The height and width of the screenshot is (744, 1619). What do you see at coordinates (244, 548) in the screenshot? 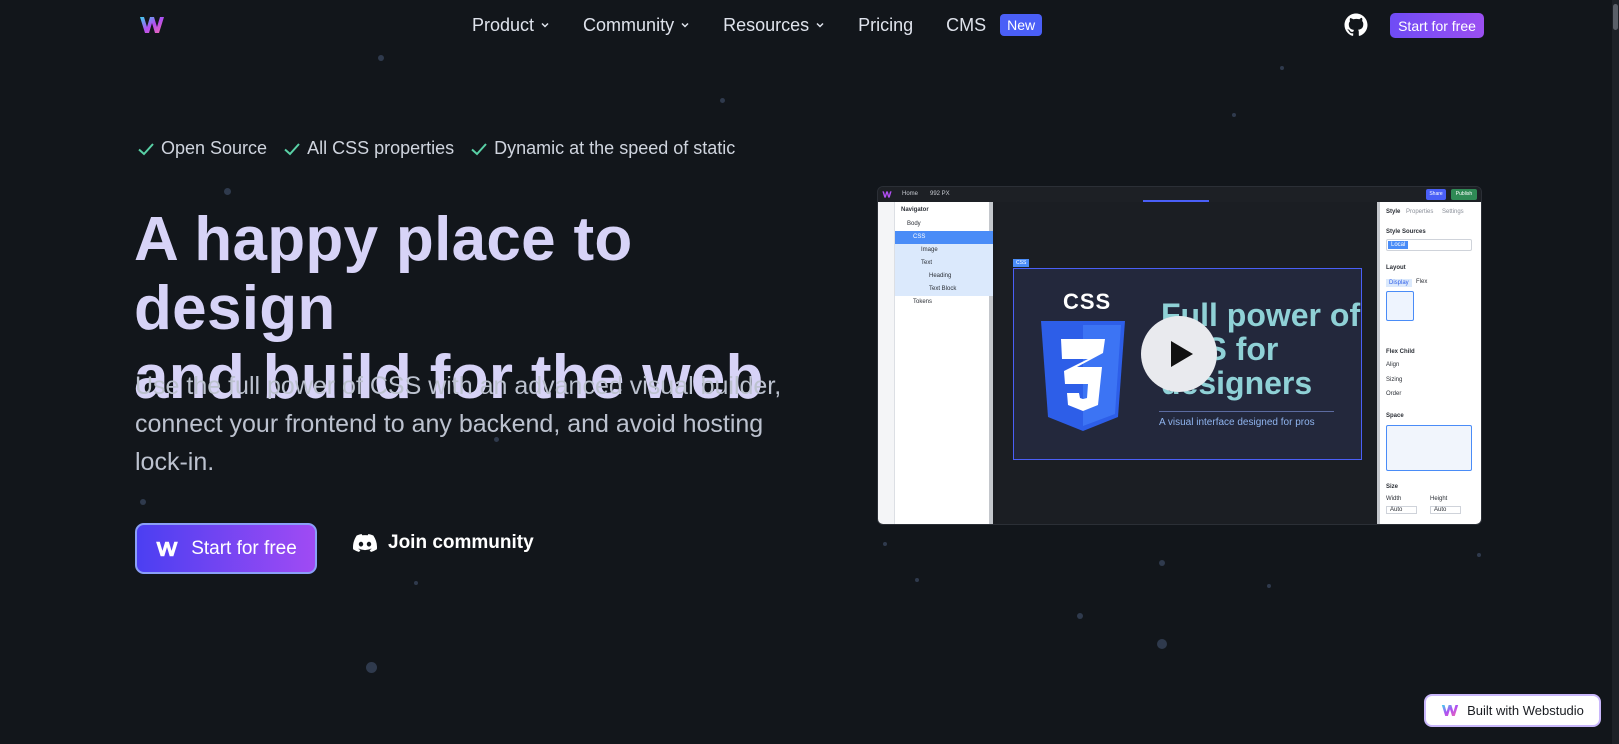
I see `button-label: Start for free` at bounding box center [244, 548].